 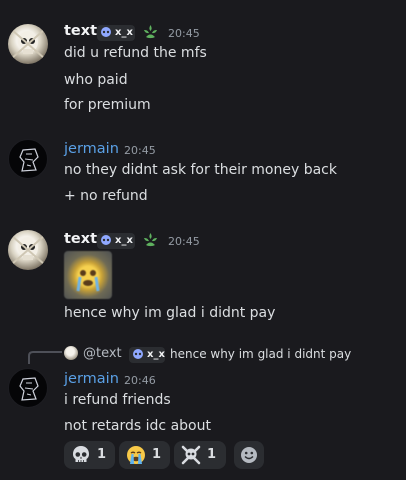 I want to click on message-text: not retards idc about, so click(x=137, y=426).